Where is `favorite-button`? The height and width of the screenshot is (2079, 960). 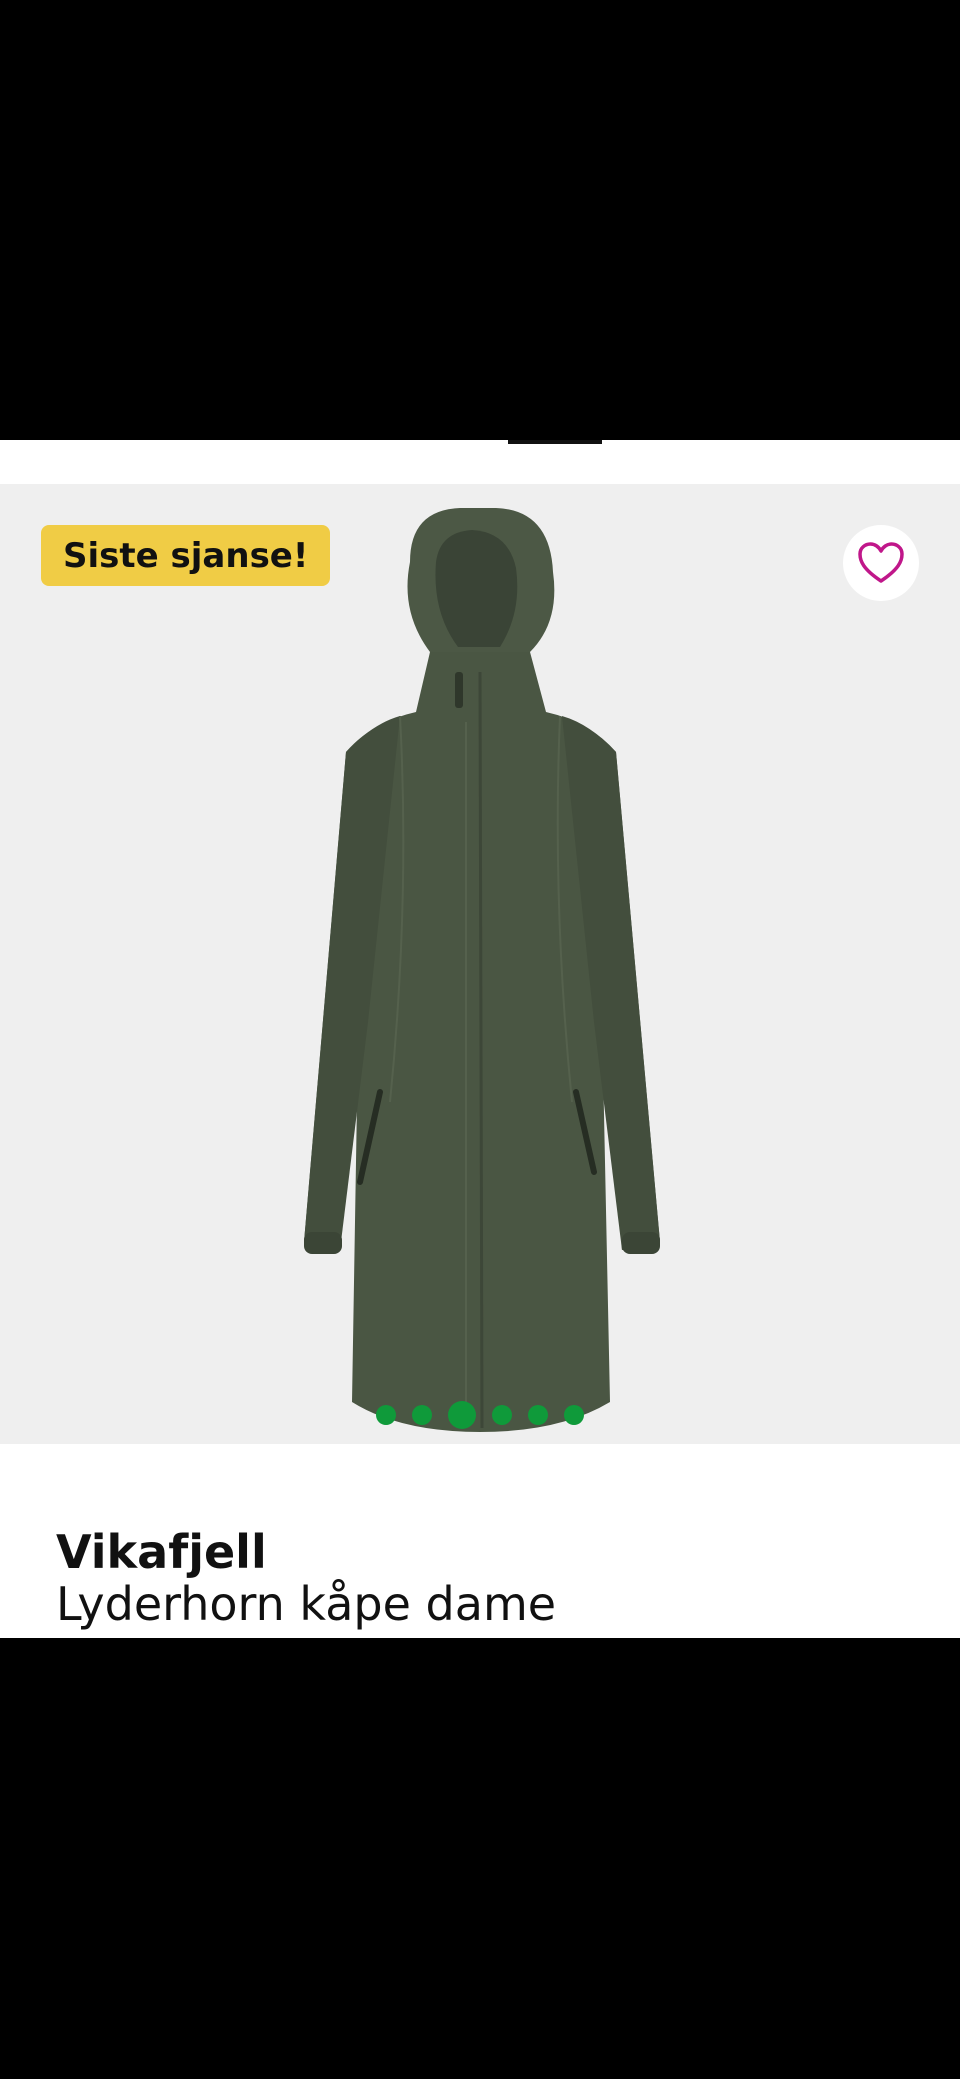 favorite-button is located at coordinates (881, 563).